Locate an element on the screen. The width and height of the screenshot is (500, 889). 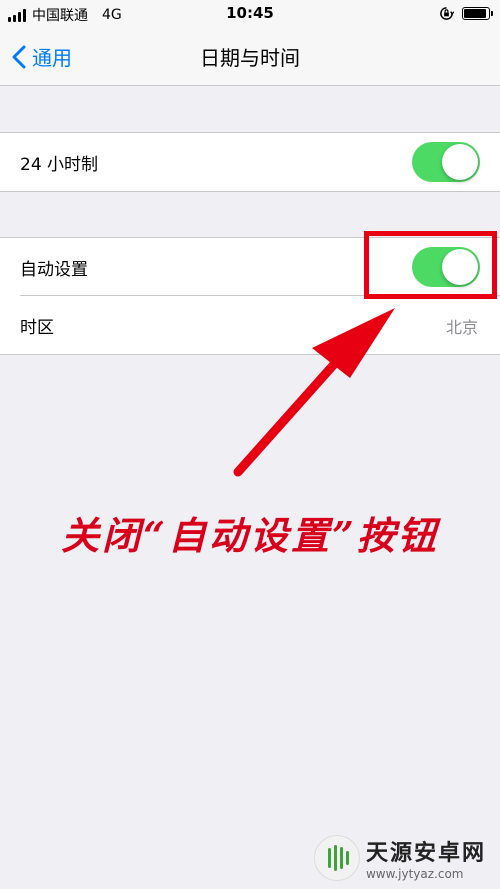
watermark-url: www.jytyaz.com is located at coordinates (414, 874).